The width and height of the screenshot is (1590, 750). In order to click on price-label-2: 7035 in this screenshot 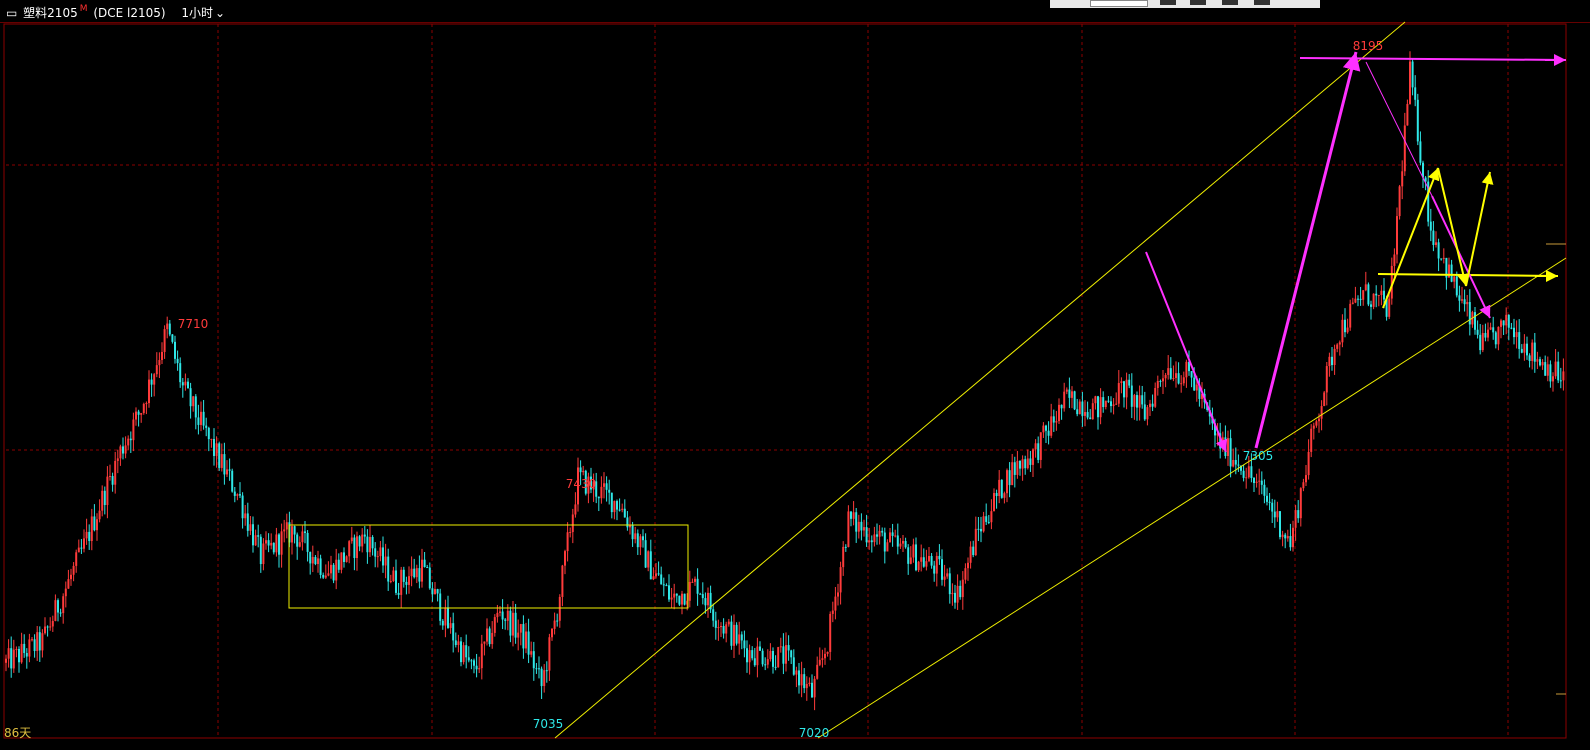, I will do `click(548, 724)`.